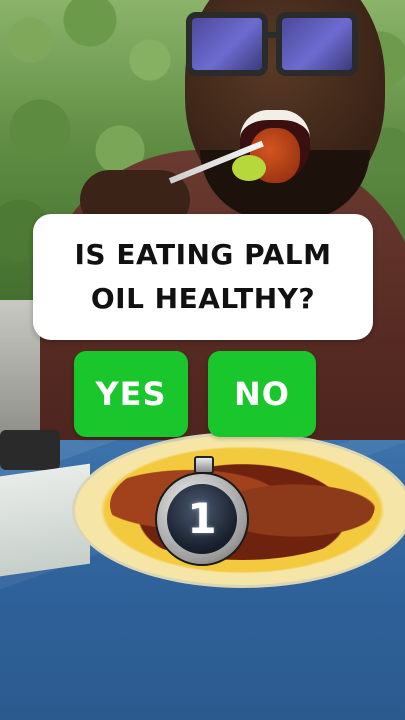  I want to click on glasses-right-lens, so click(317, 44).